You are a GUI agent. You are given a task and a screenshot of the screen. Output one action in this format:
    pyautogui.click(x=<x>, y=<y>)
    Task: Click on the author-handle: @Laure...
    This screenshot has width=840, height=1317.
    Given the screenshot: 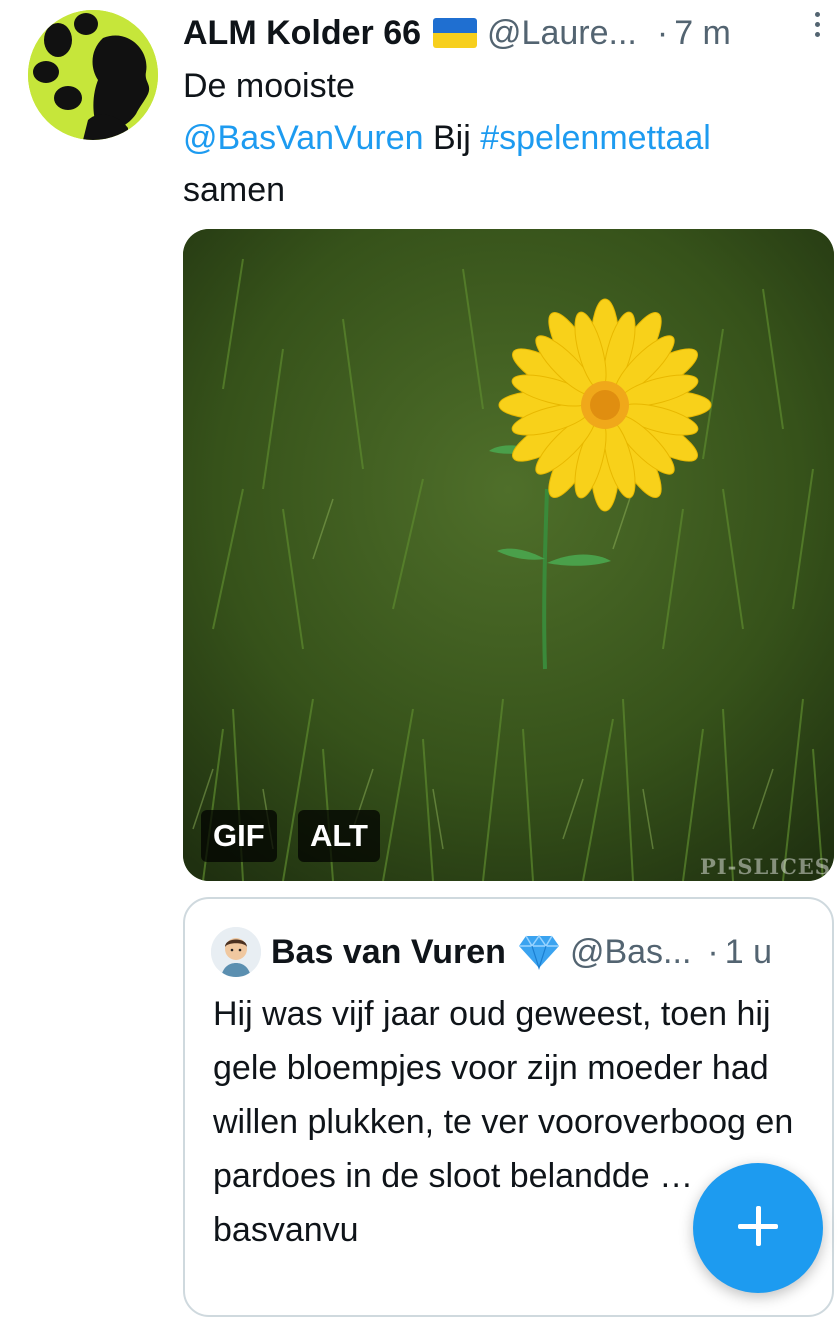 What is the action you would take?
    pyautogui.click(x=562, y=33)
    